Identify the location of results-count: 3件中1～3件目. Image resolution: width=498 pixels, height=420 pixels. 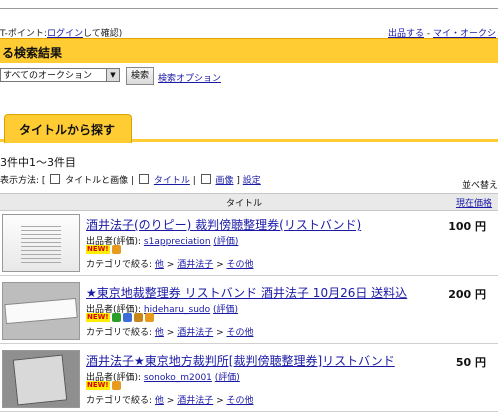
(38, 162).